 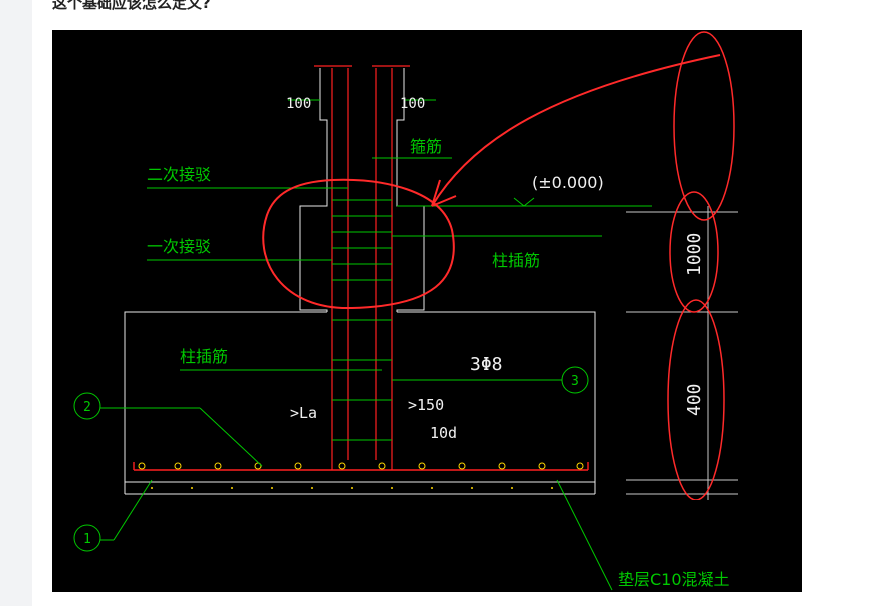 I want to click on column-dowel-label-right: 柱插筋, so click(x=516, y=260).